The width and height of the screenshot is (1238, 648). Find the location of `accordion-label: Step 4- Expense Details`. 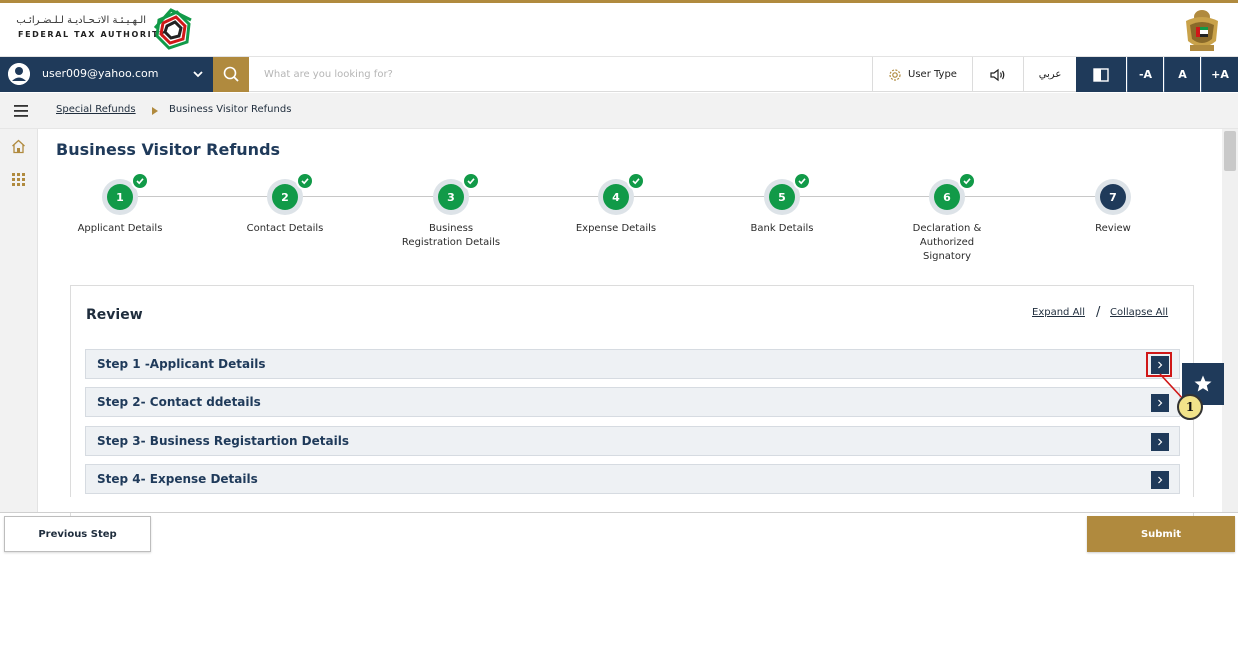

accordion-label: Step 4- Expense Details is located at coordinates (177, 479).